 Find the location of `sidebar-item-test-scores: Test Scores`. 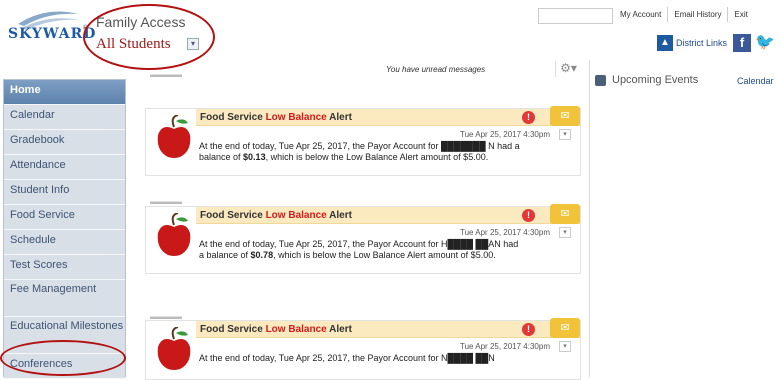

sidebar-item-test-scores: Test Scores is located at coordinates (64, 267).